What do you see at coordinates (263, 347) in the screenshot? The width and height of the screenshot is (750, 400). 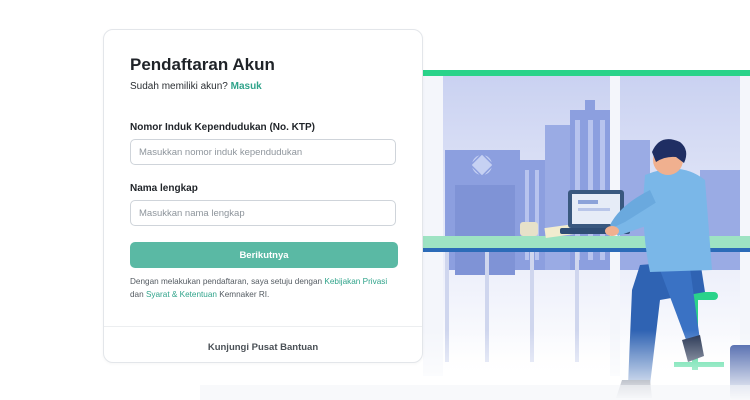 I see `help-center-link: Kunjungi Pusat Bantuan` at bounding box center [263, 347].